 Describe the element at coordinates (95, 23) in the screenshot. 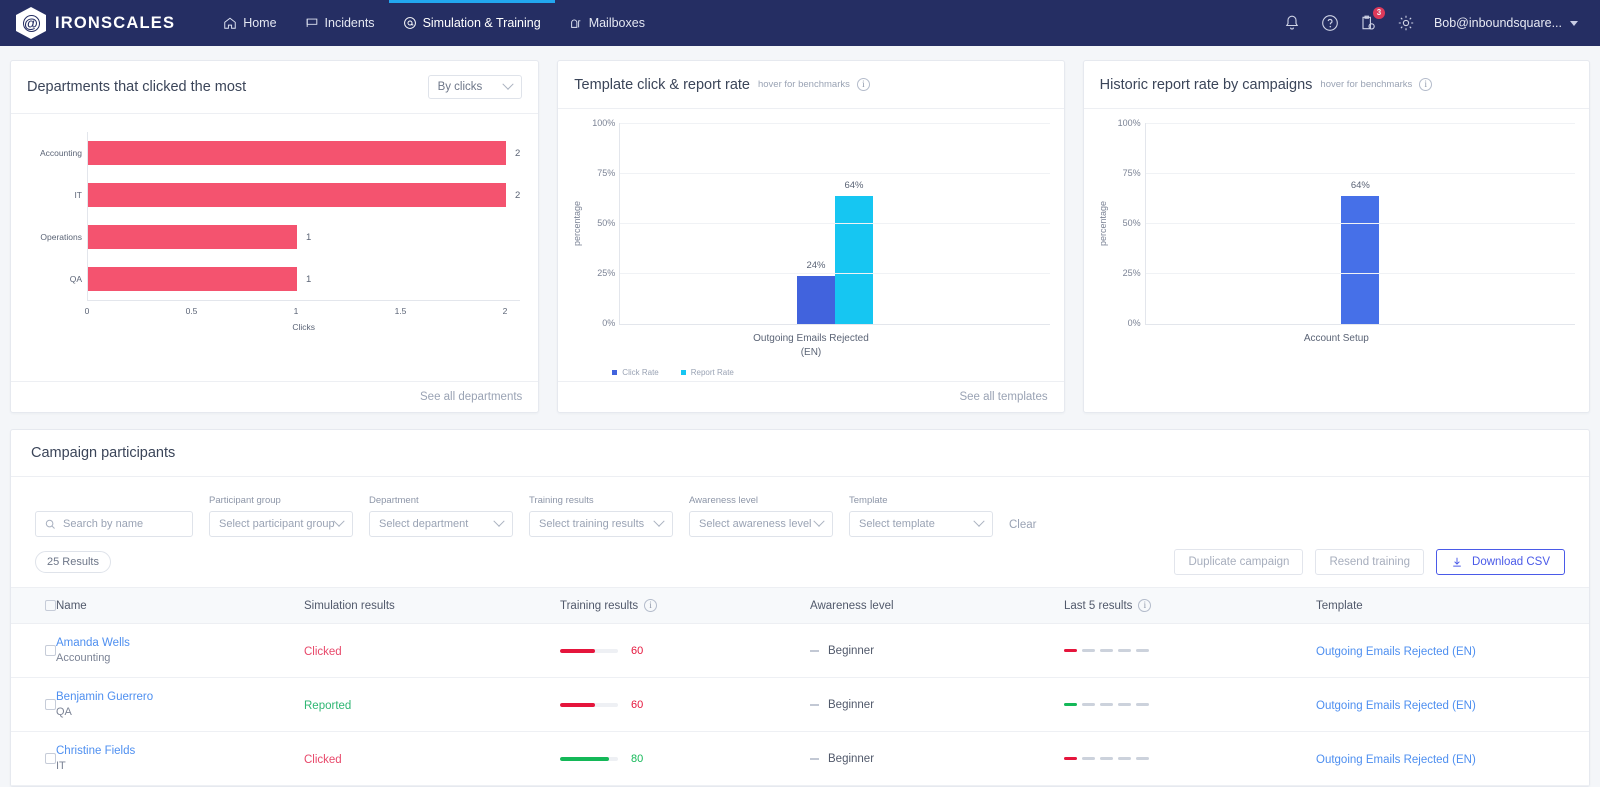

I see `brand-logo: @ IRONSCALES` at that location.